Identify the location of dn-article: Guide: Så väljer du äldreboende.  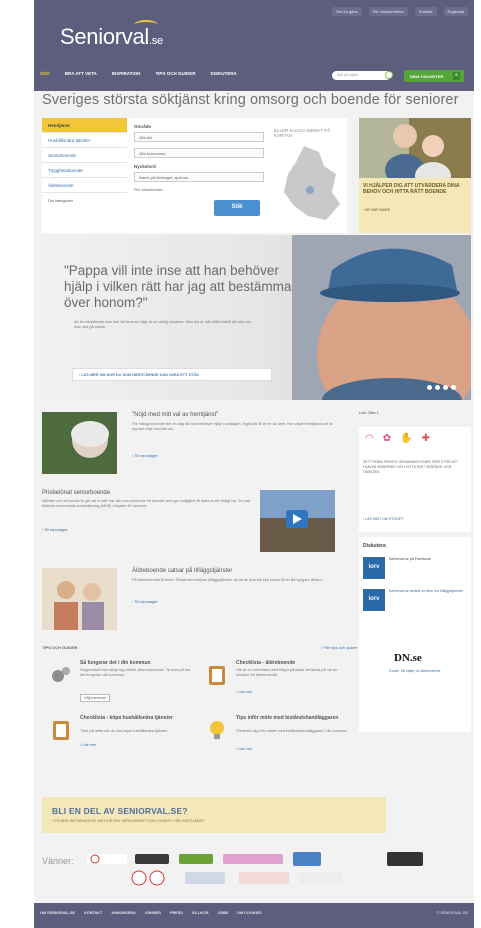
(428, 671).